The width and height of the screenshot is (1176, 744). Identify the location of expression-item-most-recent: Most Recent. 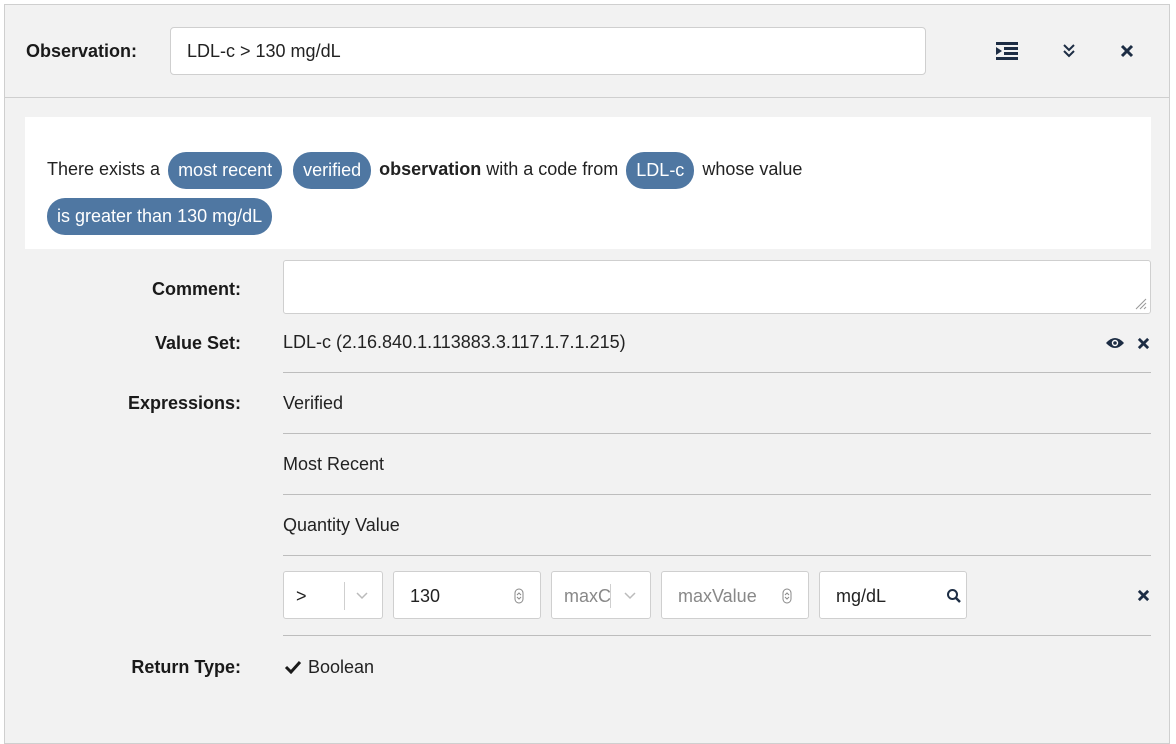
(333, 464).